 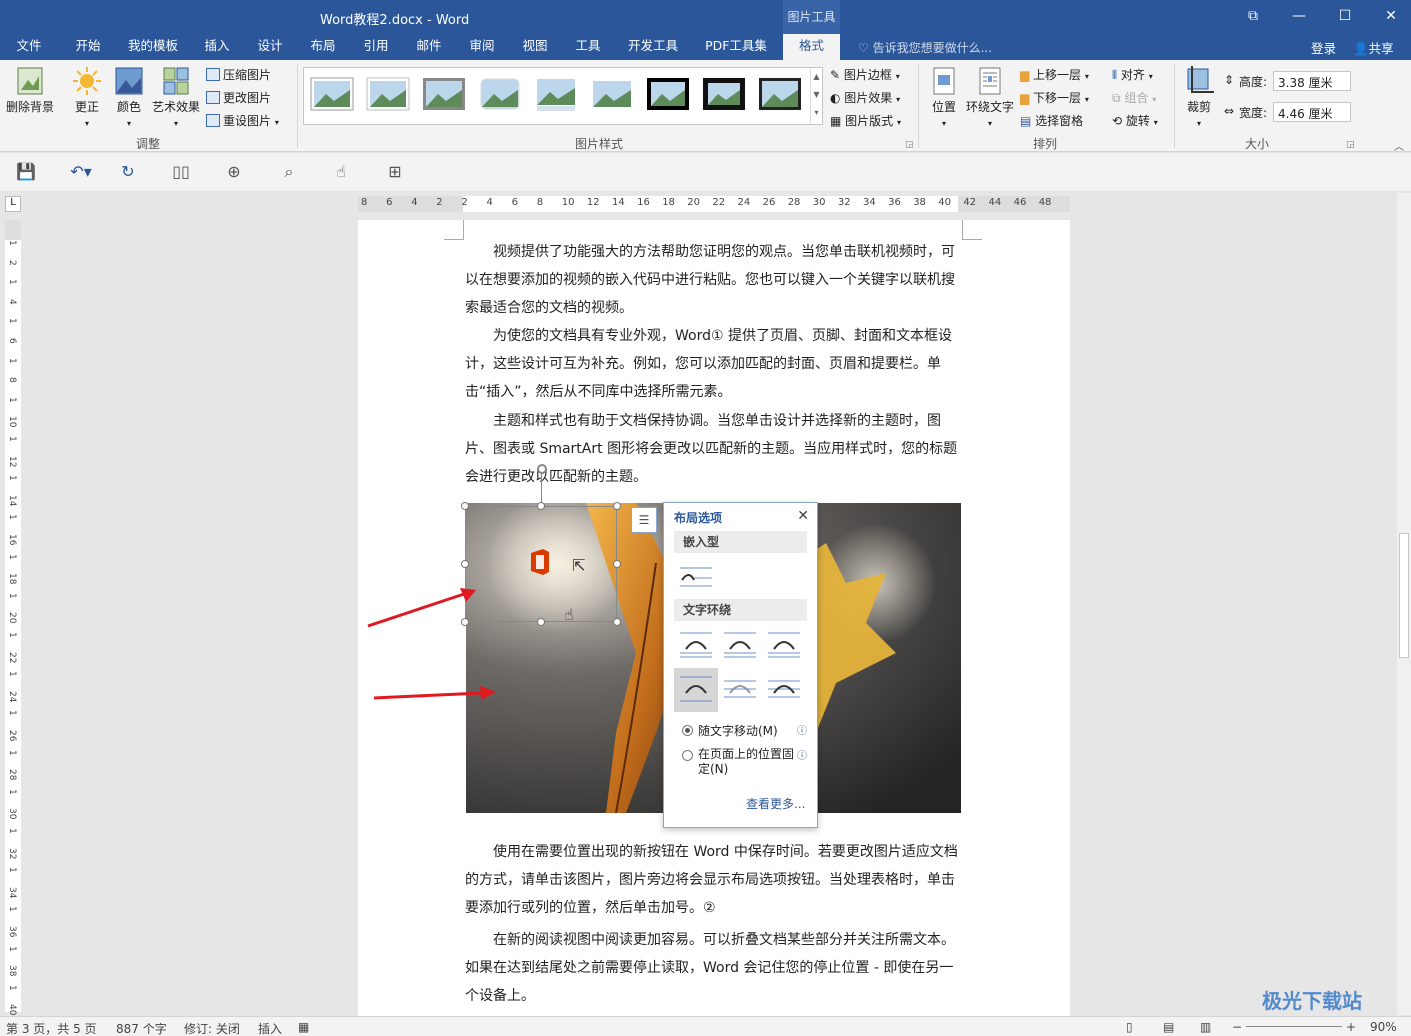 What do you see at coordinates (1129, 1027) in the screenshot?
I see `read-mode-view-icon: ▯` at bounding box center [1129, 1027].